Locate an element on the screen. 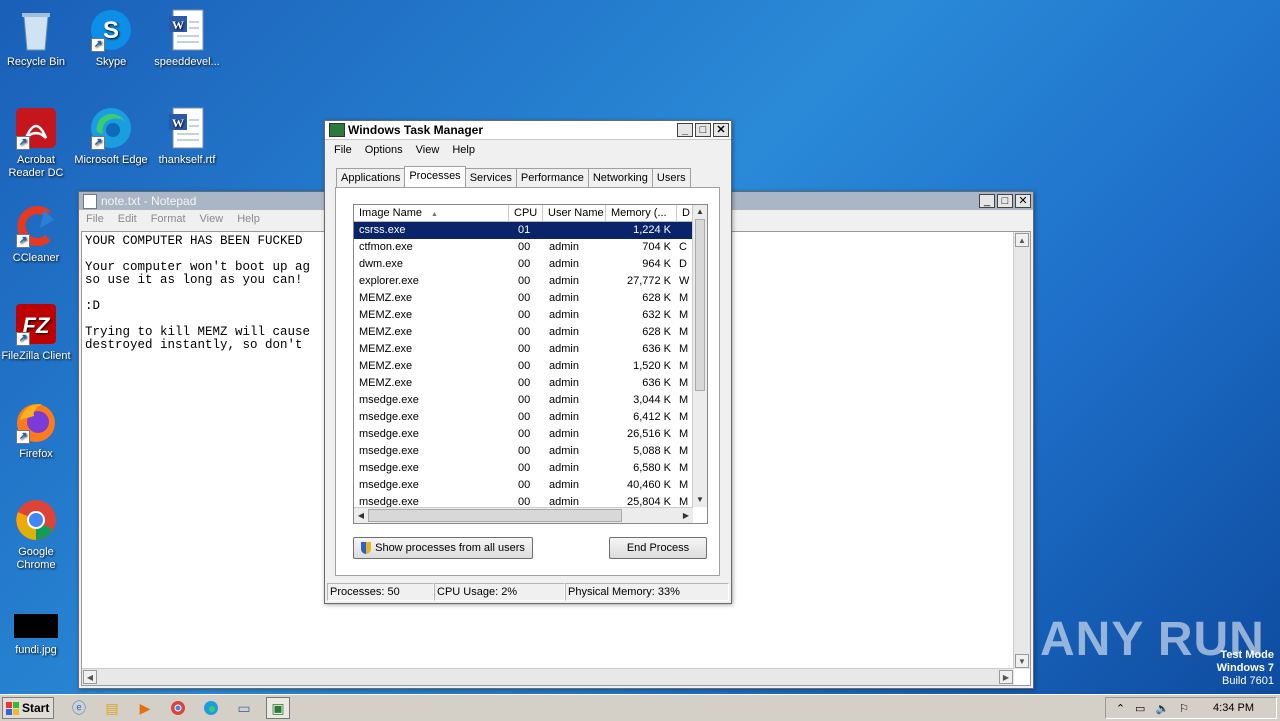 Image resolution: width=1280 pixels, height=721 pixels. taskmgr-taskbar-icon: ▣ is located at coordinates (278, 708).